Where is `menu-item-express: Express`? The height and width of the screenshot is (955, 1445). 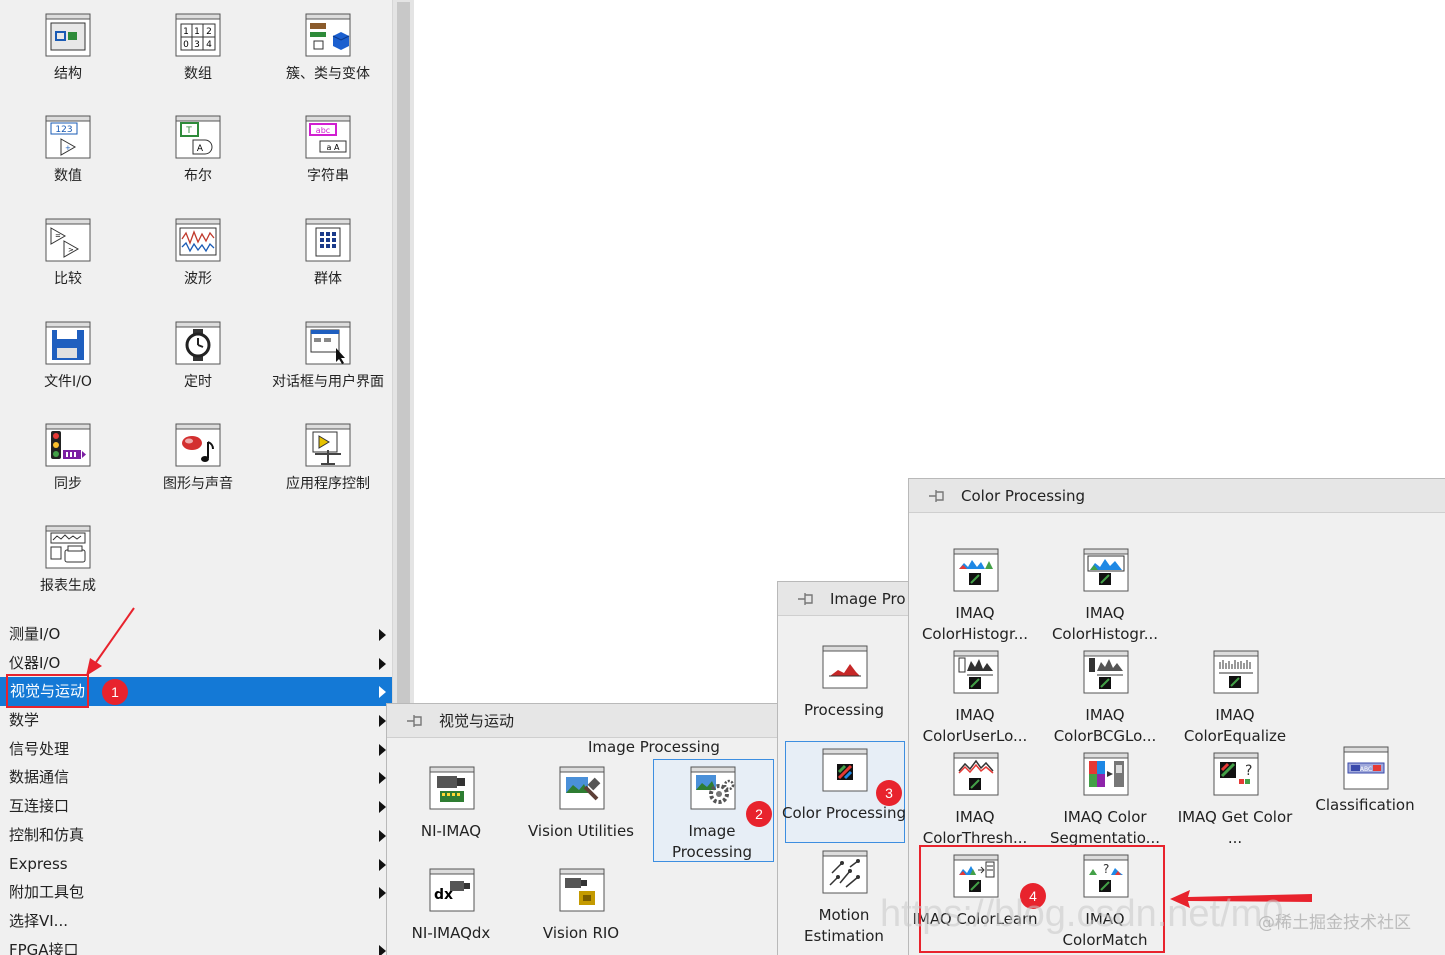 menu-item-express: Express is located at coordinates (196, 864).